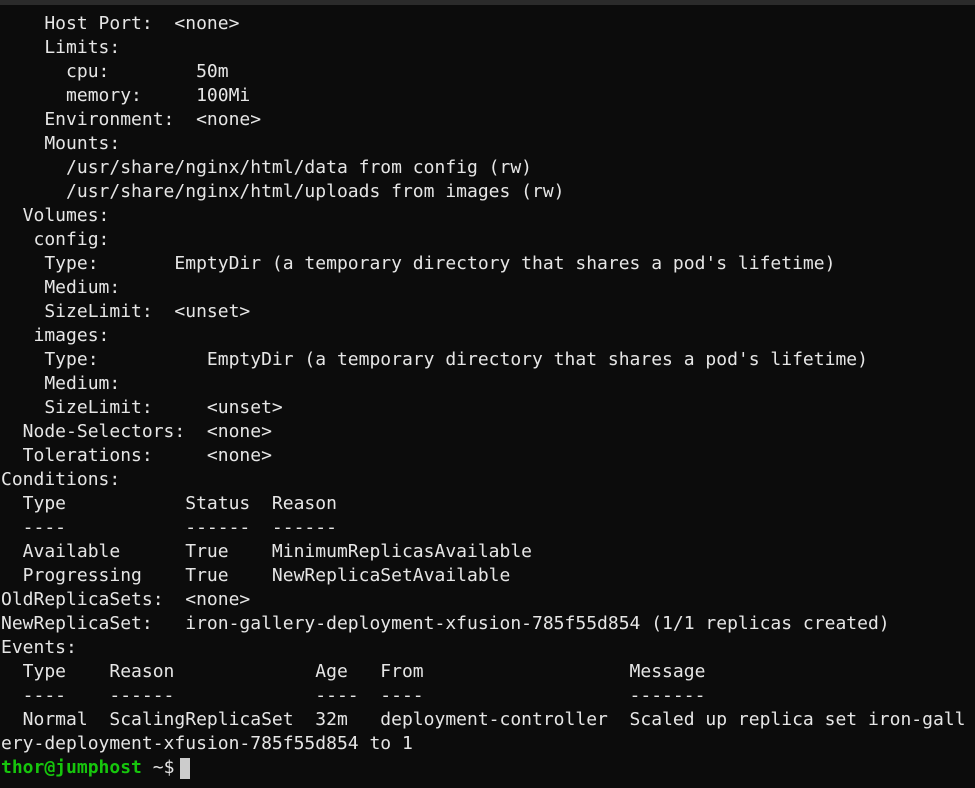 The height and width of the screenshot is (788, 975). Describe the element at coordinates (71, 767) in the screenshot. I see `prompt-user-host: thor@jumphost` at that location.